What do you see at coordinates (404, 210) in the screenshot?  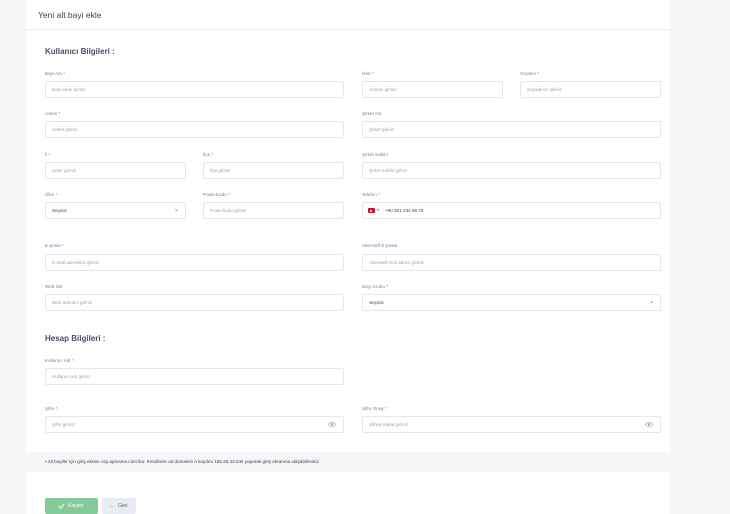 I see `phone-value: +90 501 234 56 78` at bounding box center [404, 210].